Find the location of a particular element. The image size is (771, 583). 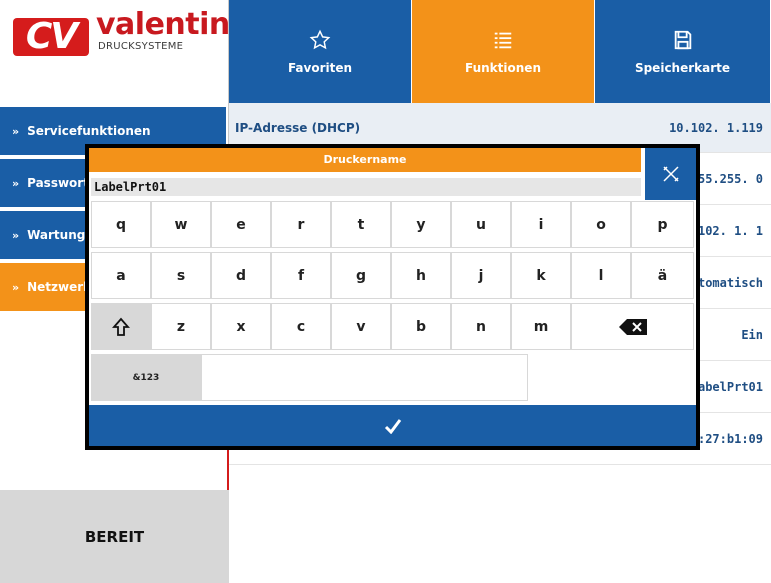

confirm-button is located at coordinates (392, 425).